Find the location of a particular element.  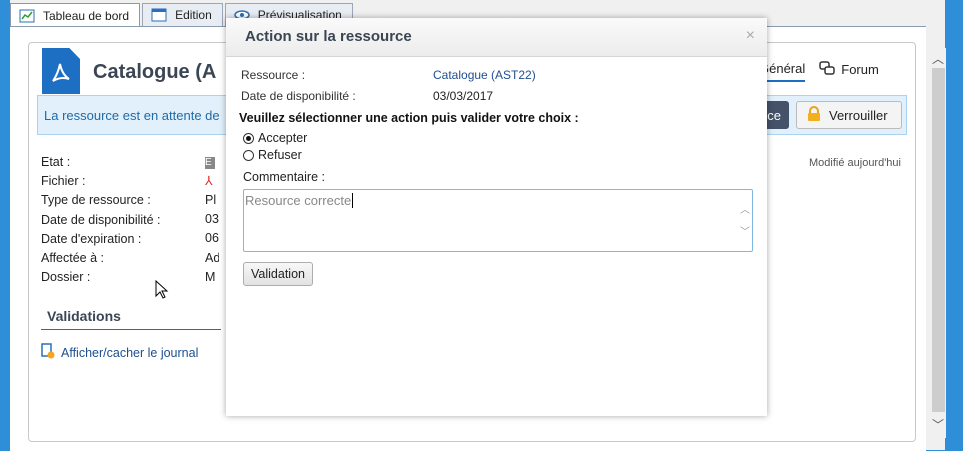

chevron-down-icon: ﹀ is located at coordinates (938, 424).